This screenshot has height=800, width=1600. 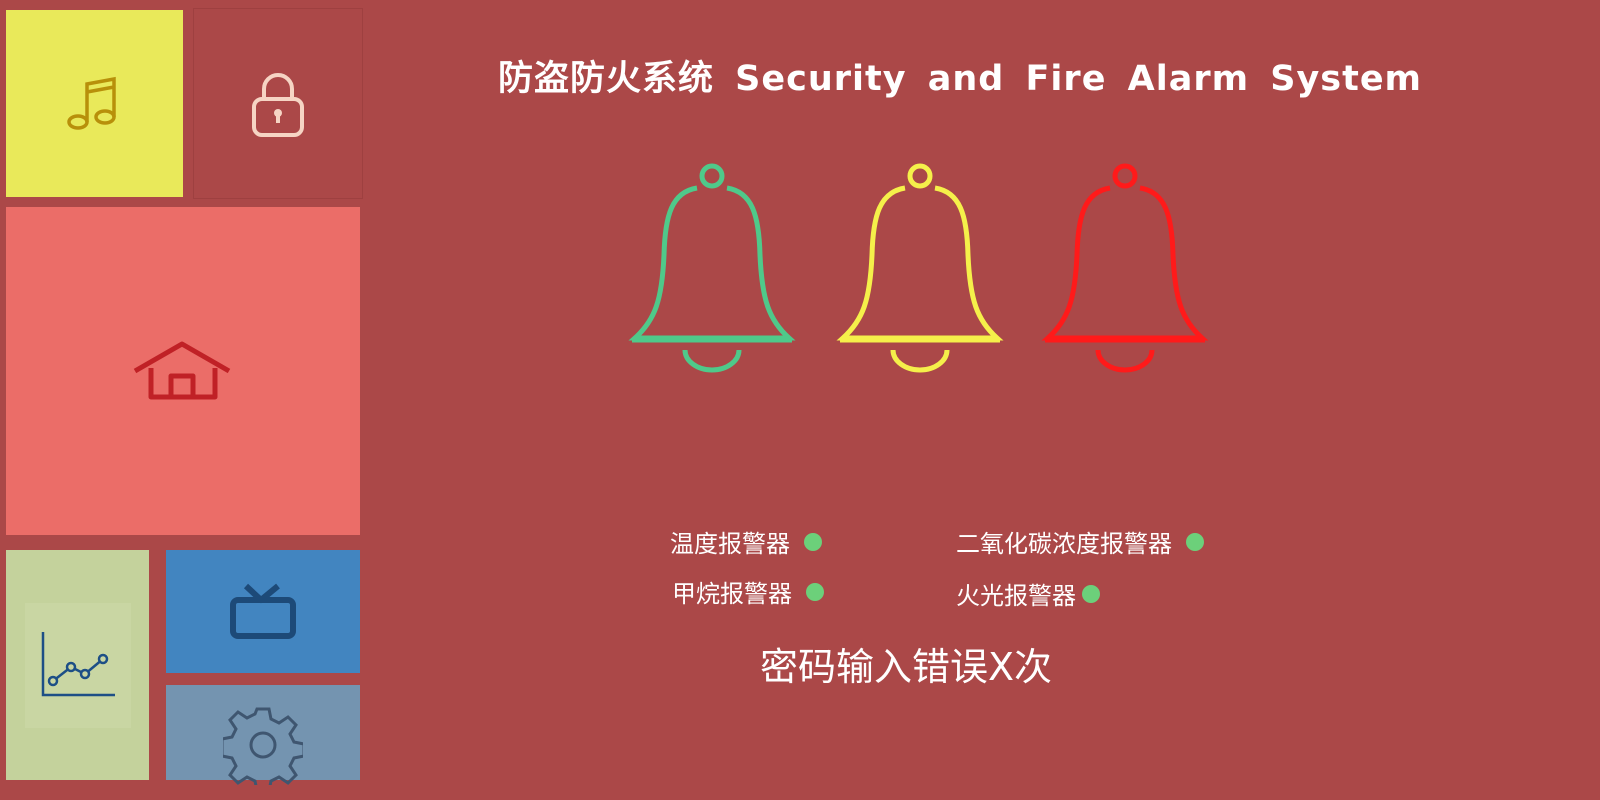 I want to click on home-tile, so click(x=183, y=371).